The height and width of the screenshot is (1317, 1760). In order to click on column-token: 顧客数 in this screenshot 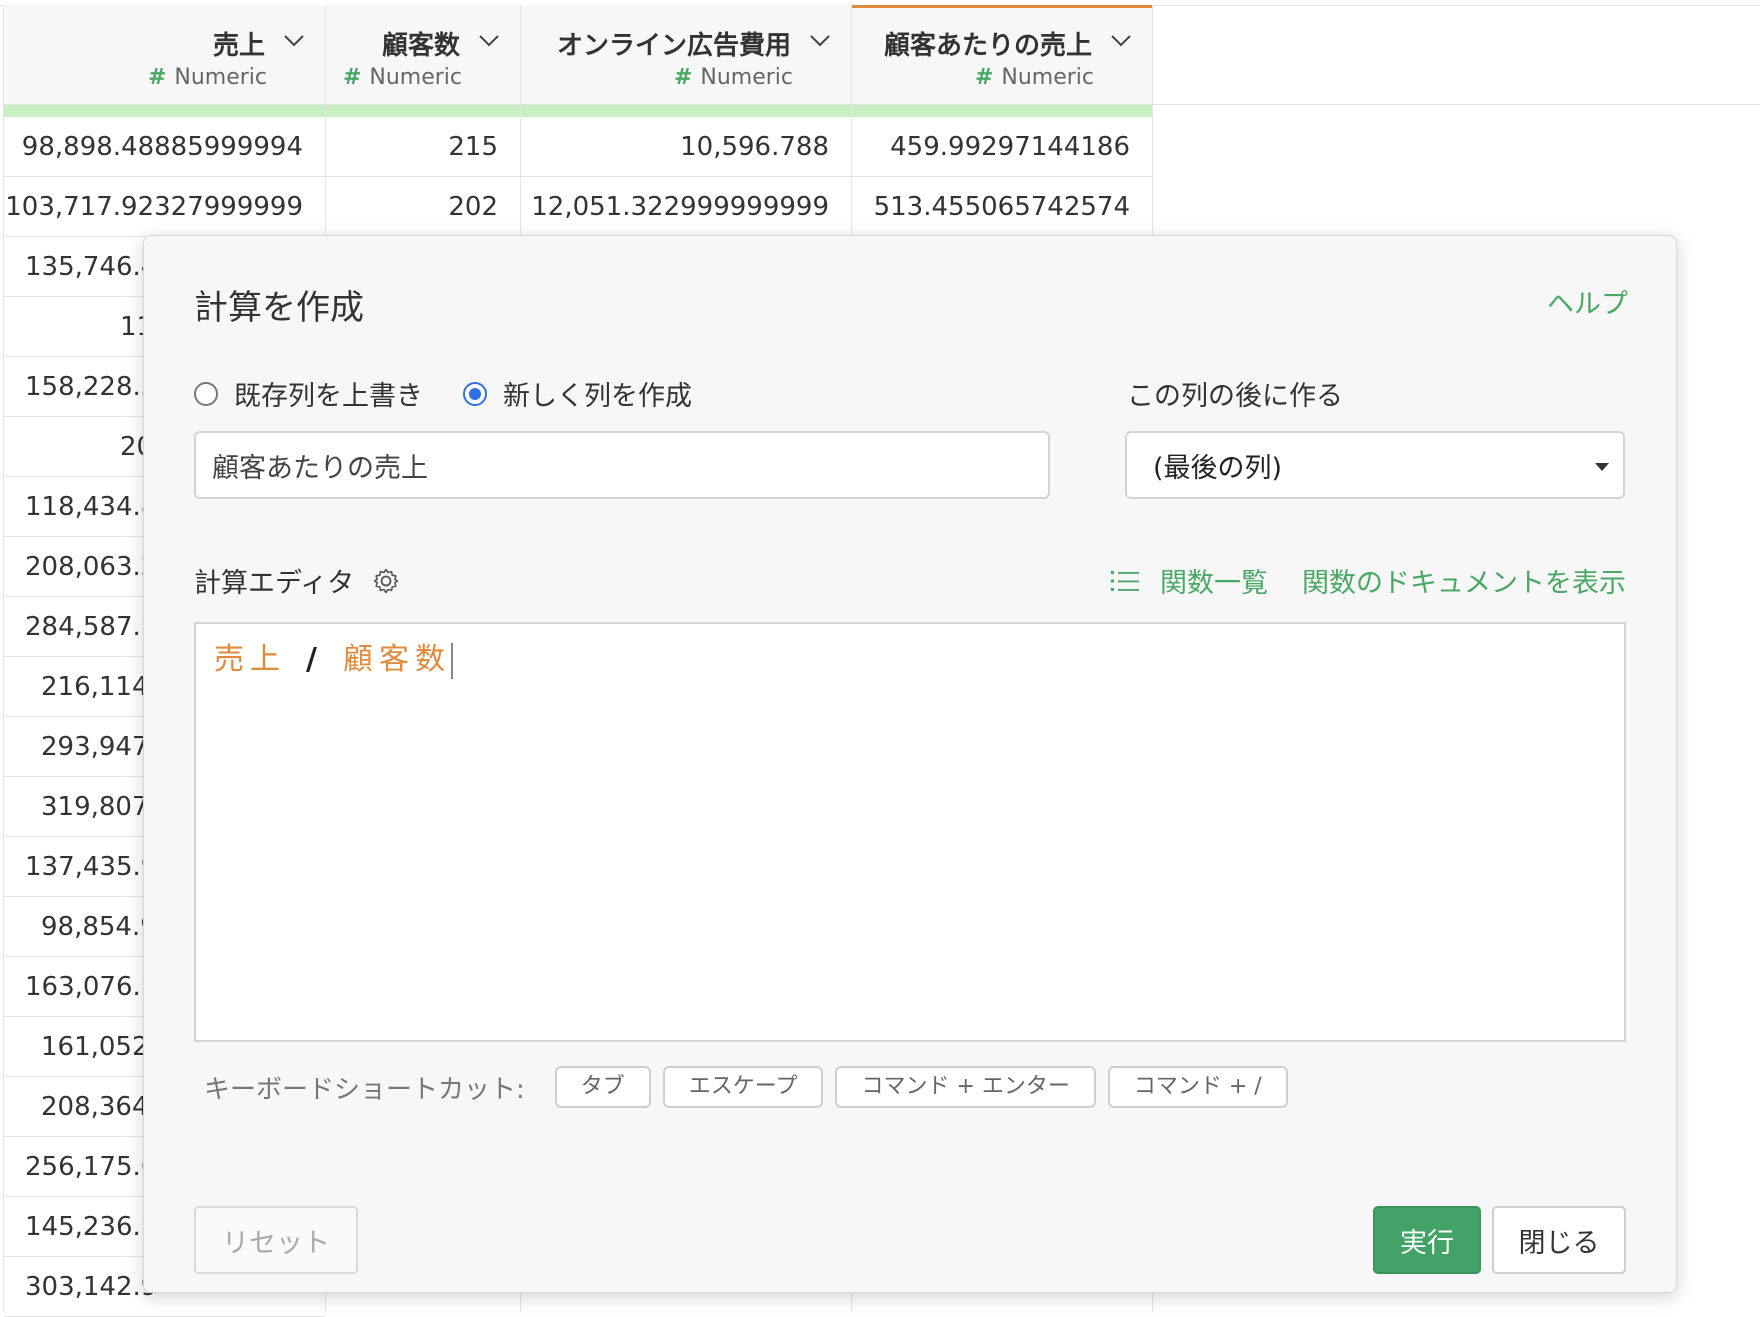, I will do `click(396, 659)`.